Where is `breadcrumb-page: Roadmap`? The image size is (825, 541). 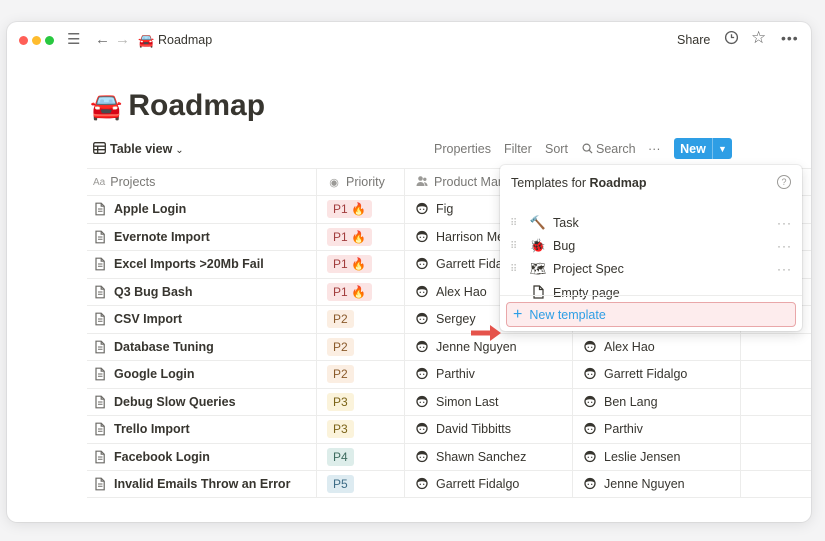
breadcrumb-page: Roadmap is located at coordinates (185, 40).